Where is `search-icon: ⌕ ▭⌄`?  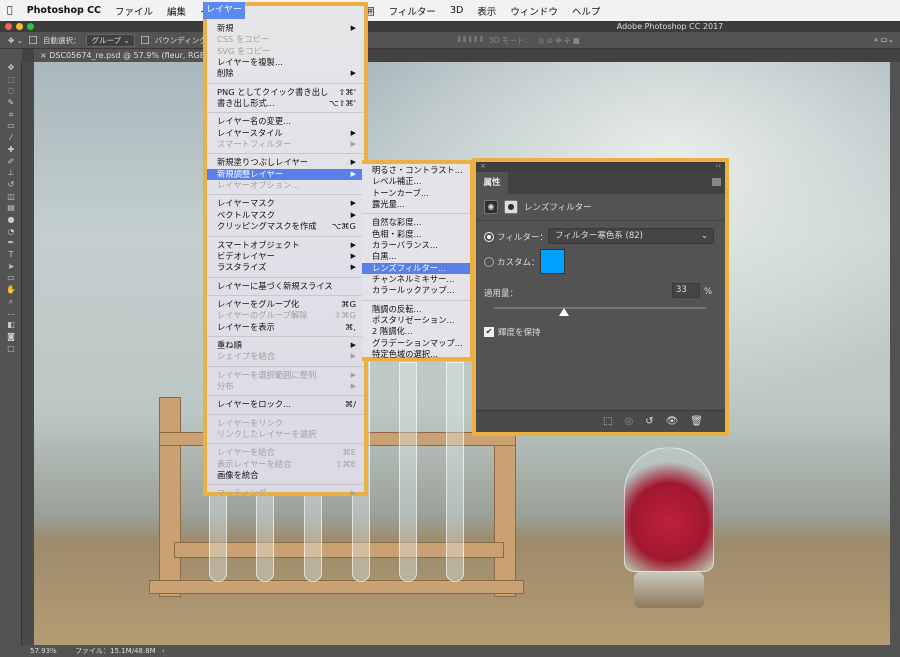 search-icon: ⌕ ▭⌄ is located at coordinates (884, 40).